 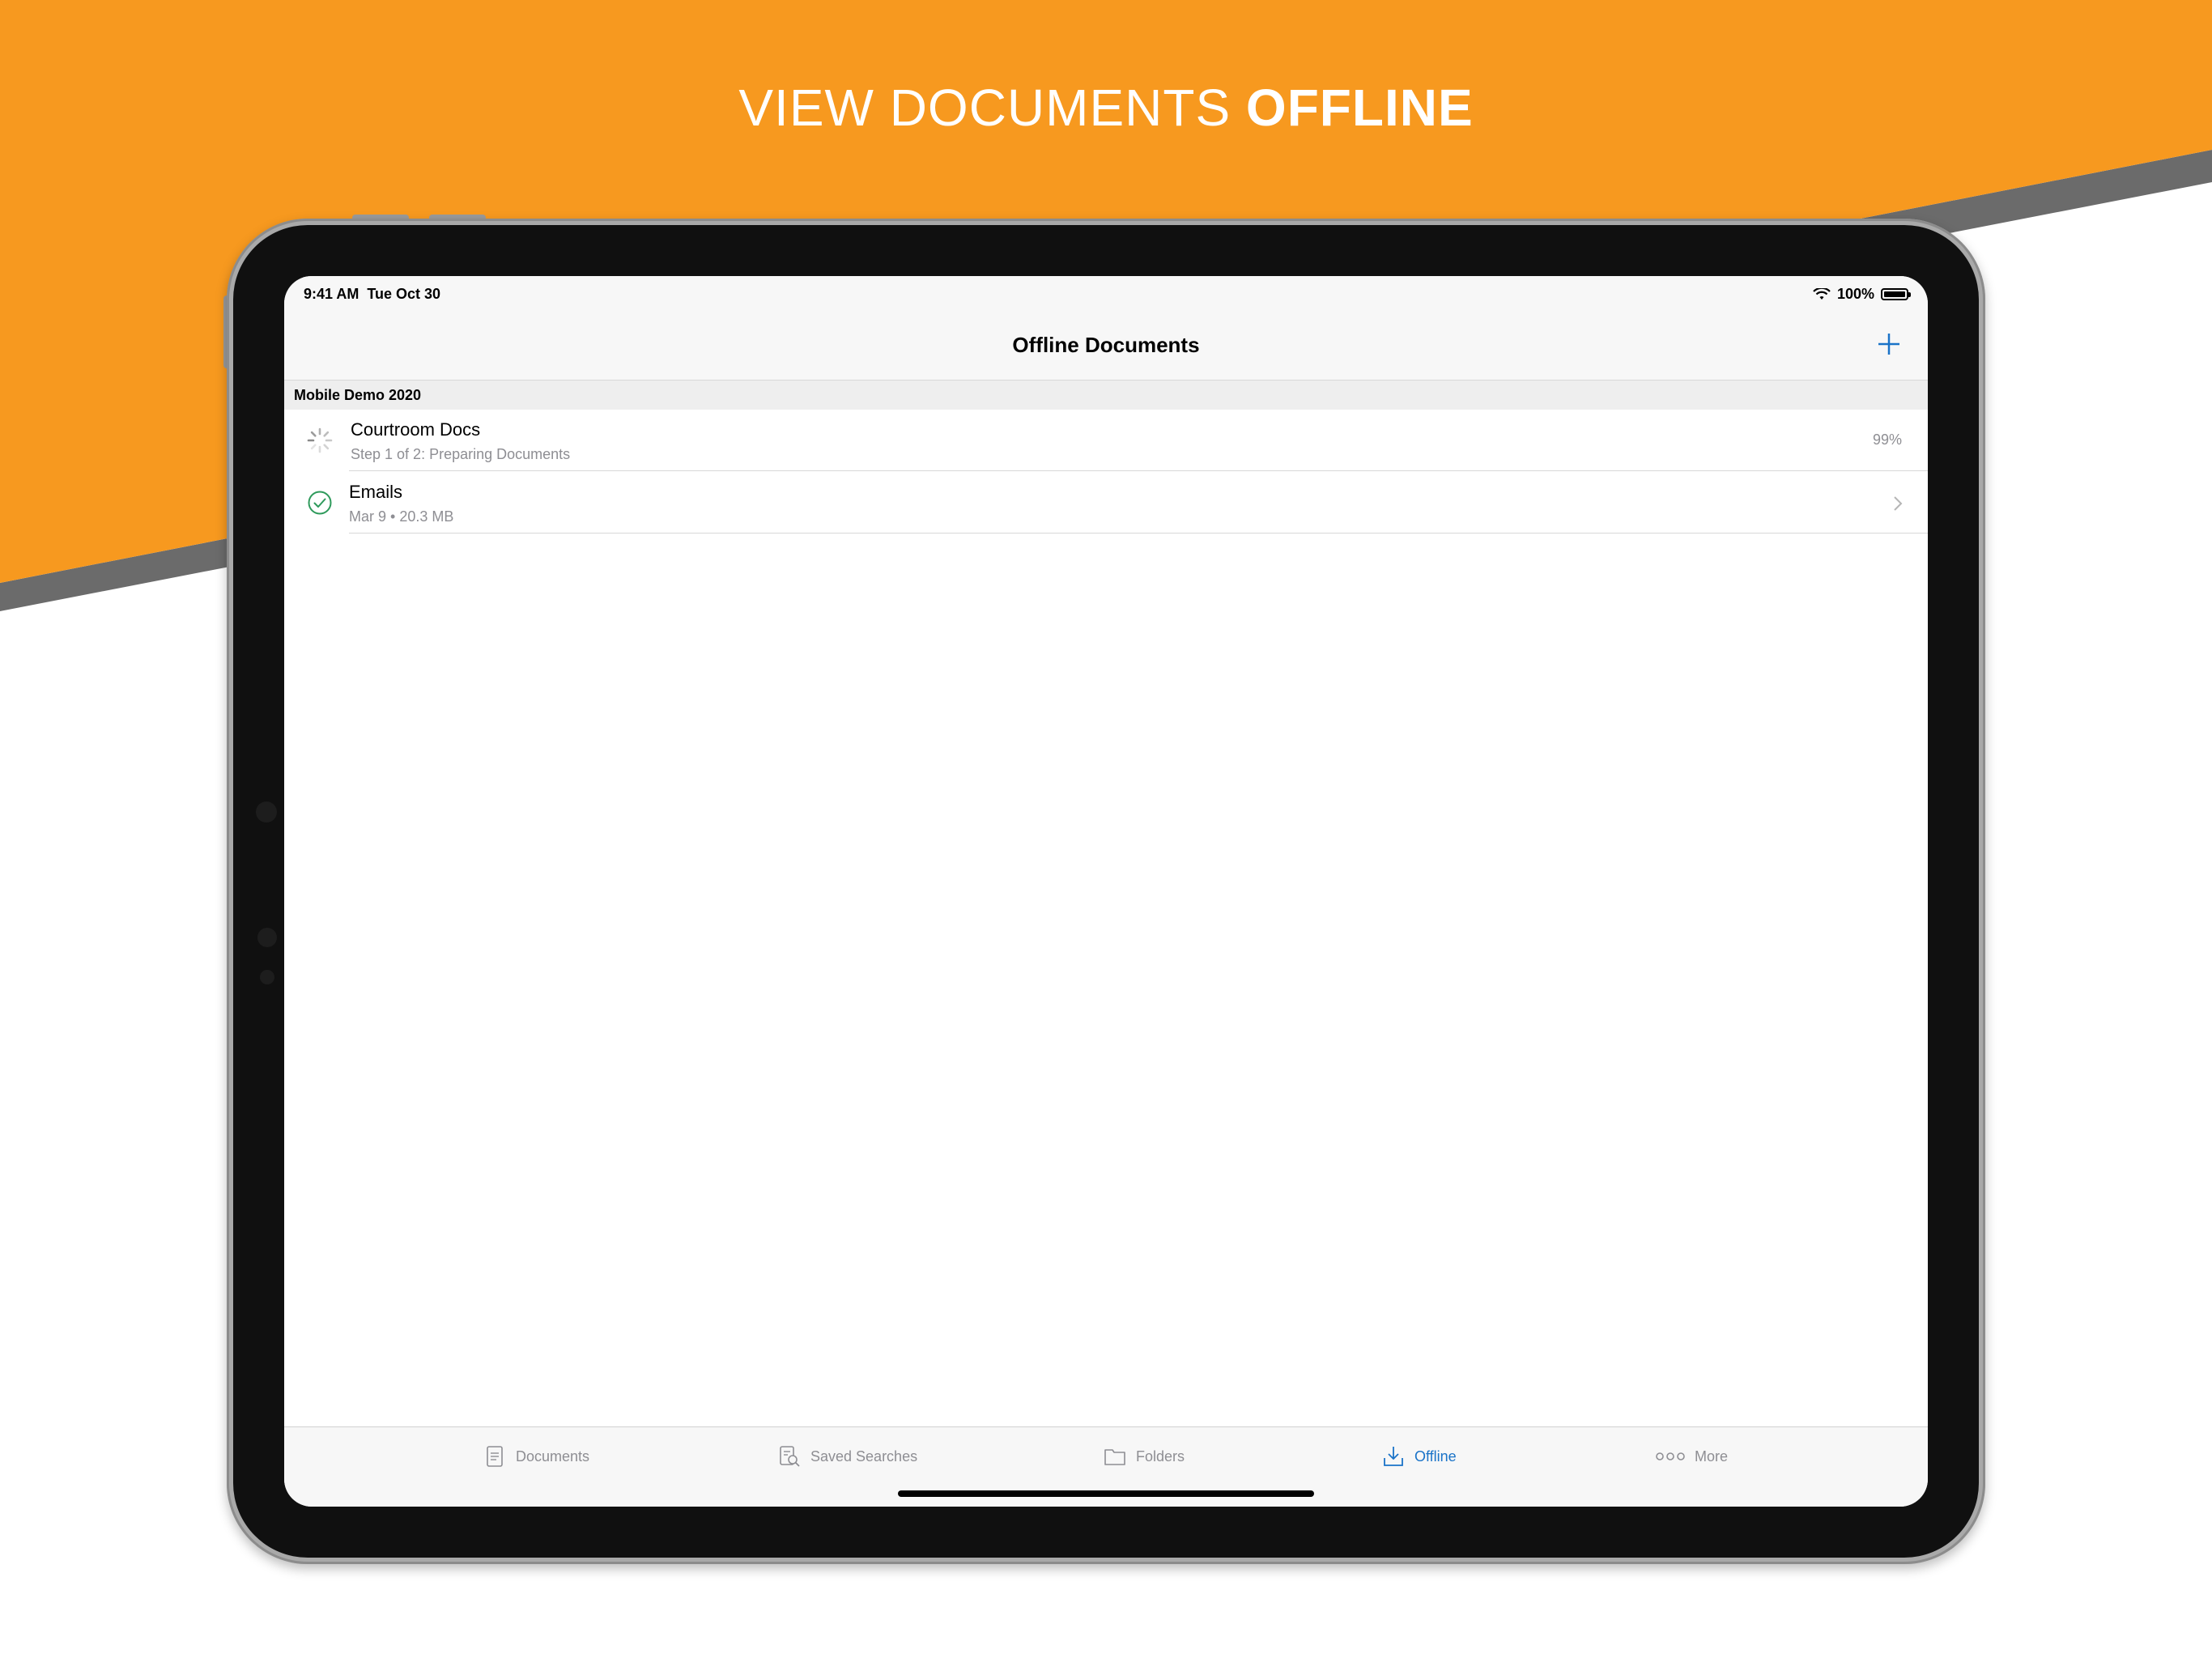 I want to click on page-title: Offline Documents, so click(x=1106, y=345).